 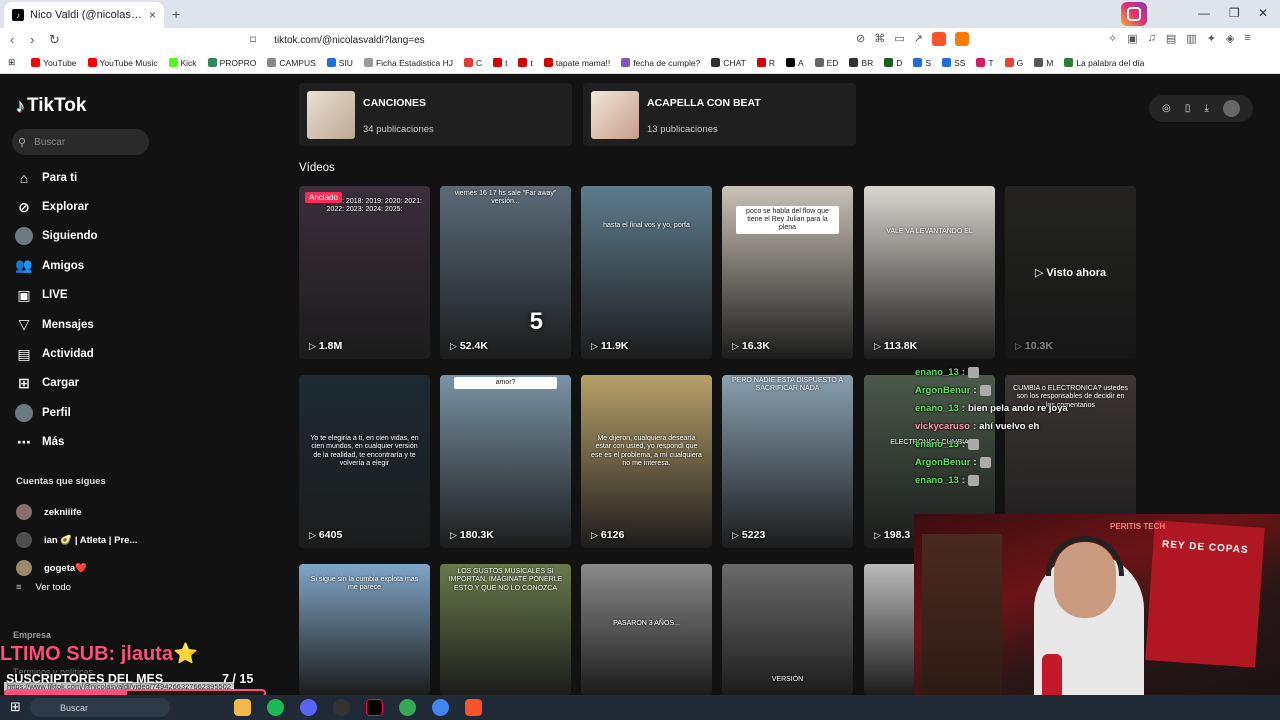 I want to click on forward-button: ›, so click(x=32, y=39).